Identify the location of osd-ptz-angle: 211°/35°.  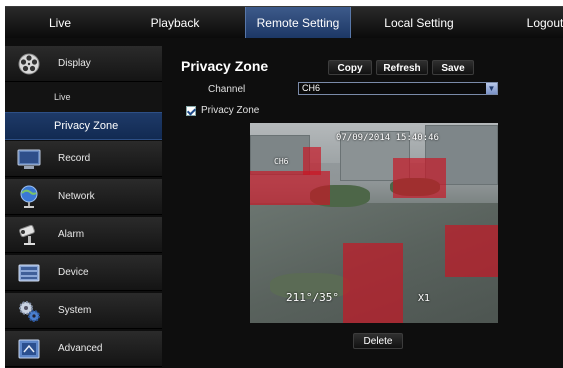
(312, 297).